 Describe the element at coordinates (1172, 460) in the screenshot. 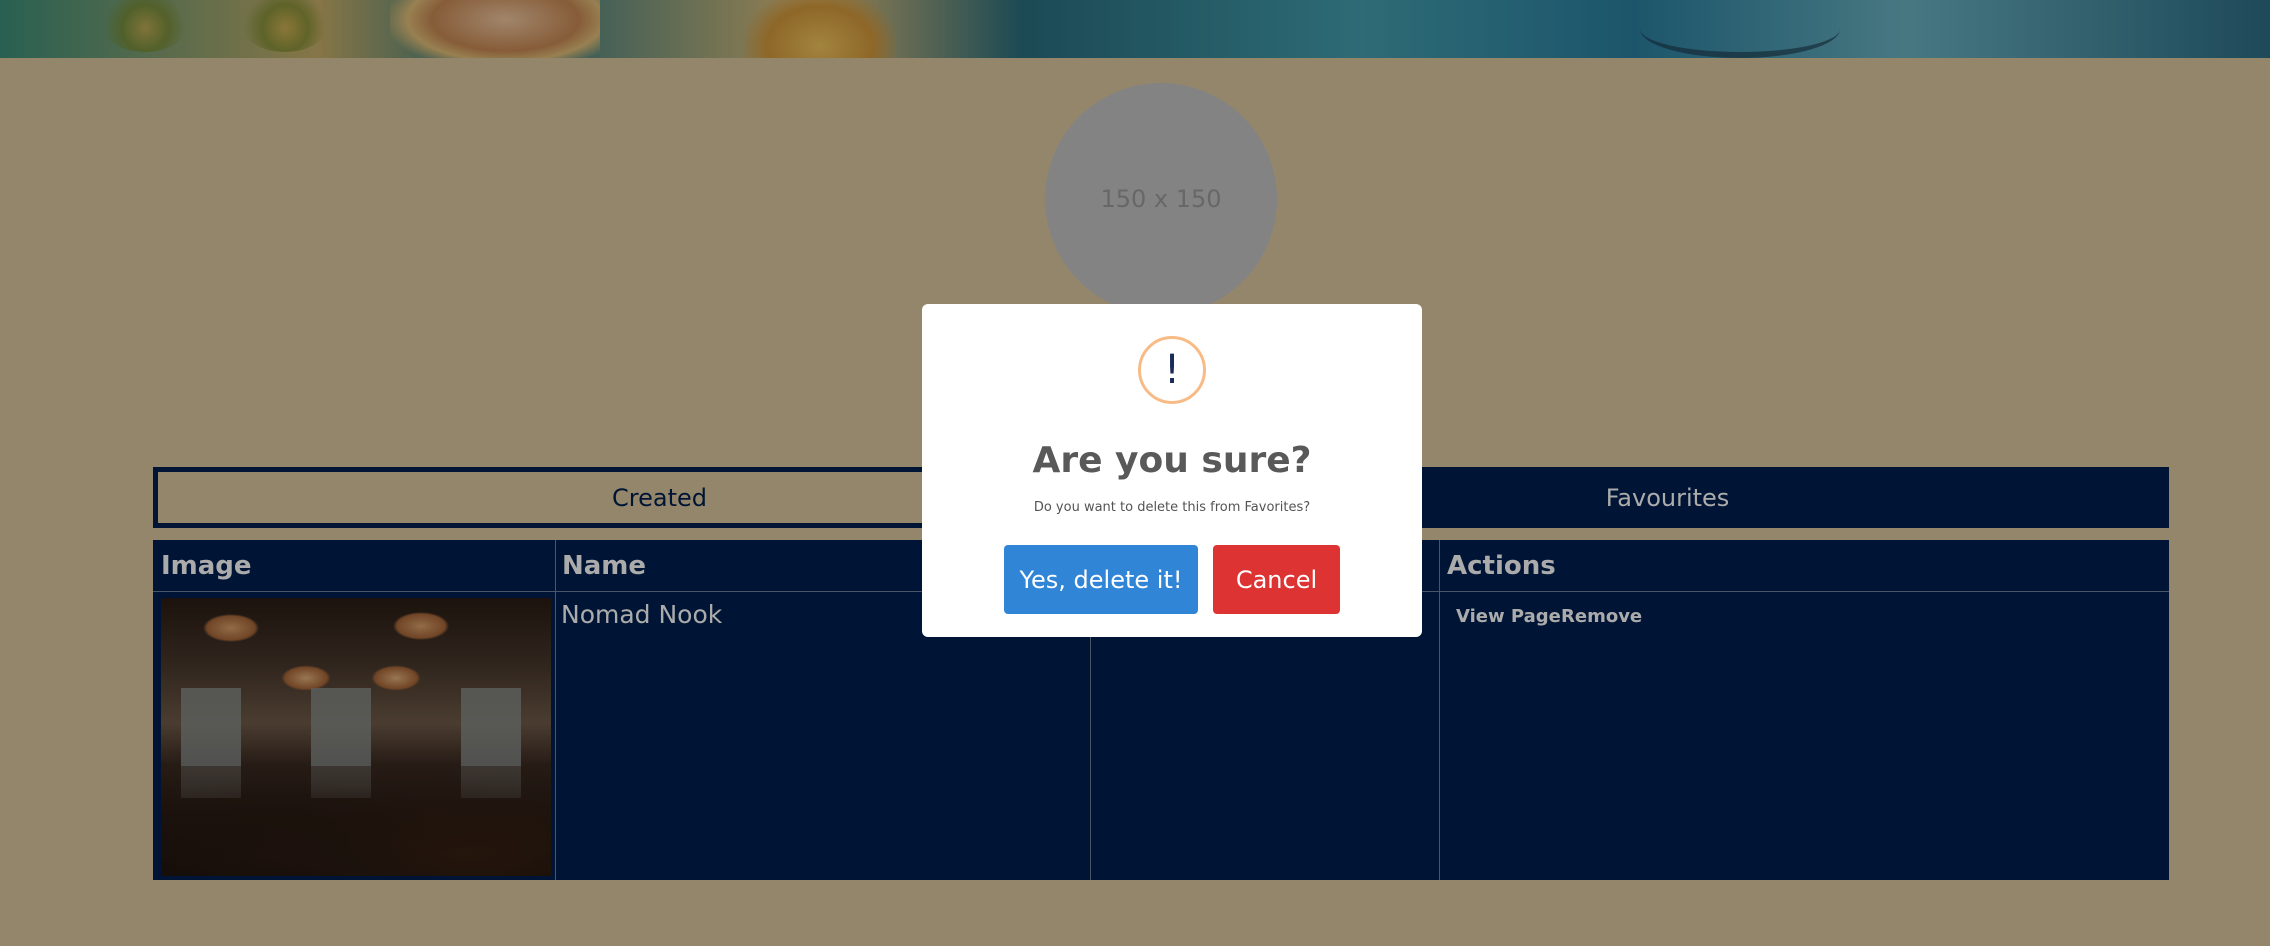

I see `dialog-title: Are you sure?` at that location.